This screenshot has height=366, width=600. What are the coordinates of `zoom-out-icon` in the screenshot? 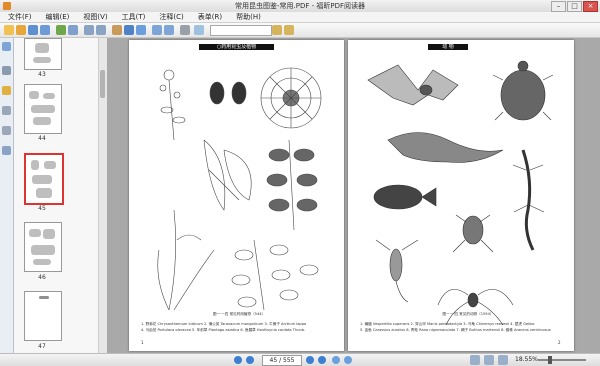 It's located at (169, 30).